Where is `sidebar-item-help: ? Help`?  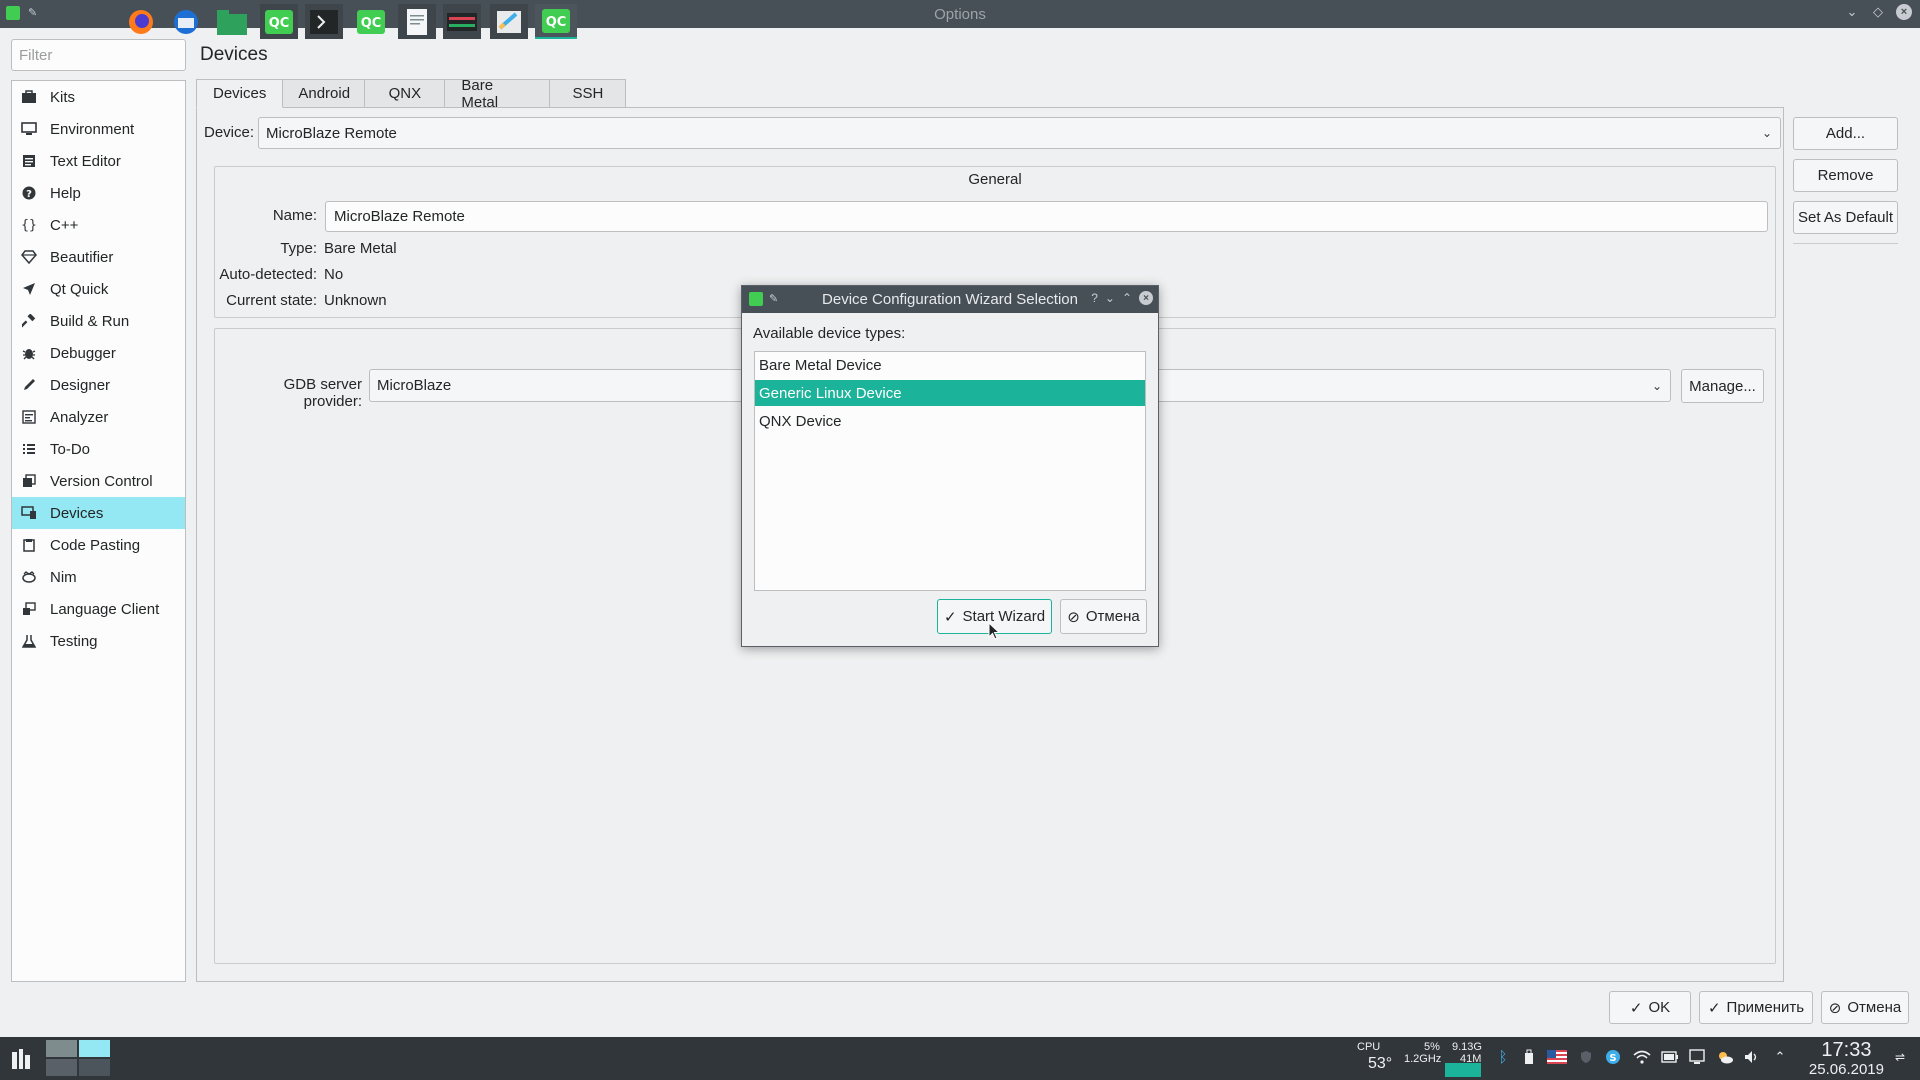
sidebar-item-help: ? Help is located at coordinates (98, 193).